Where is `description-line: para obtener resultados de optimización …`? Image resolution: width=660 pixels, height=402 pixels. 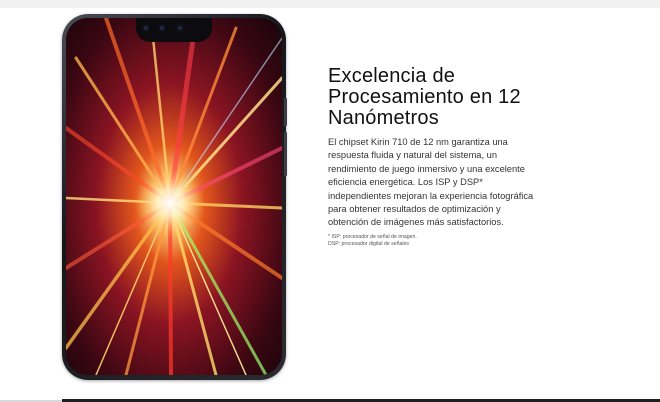 description-line: para obtener resultados de optimización … is located at coordinates (414, 209).